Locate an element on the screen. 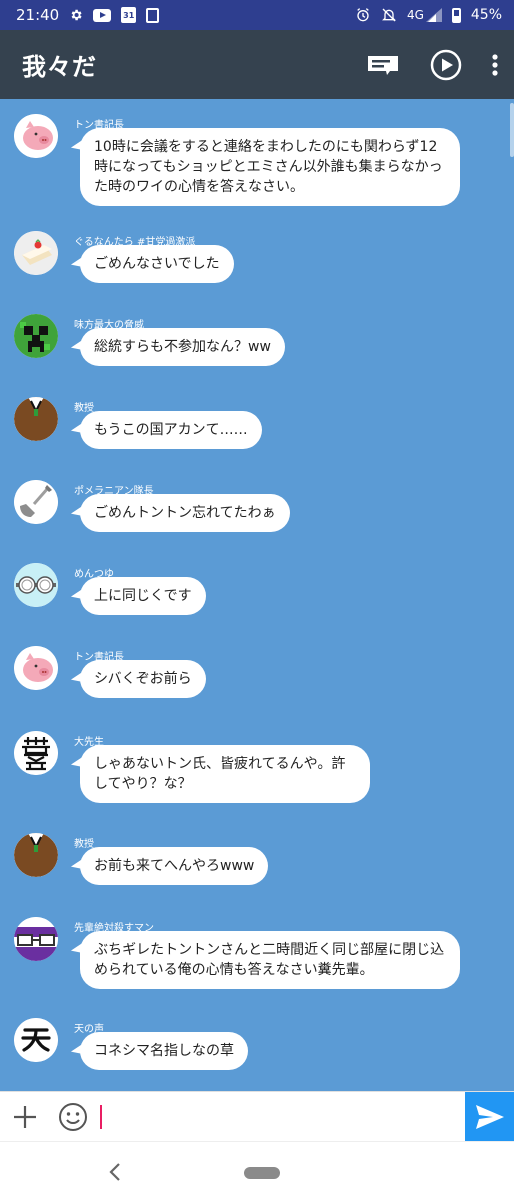 The image size is (514, 1200). page-title: 我々だ is located at coordinates (59, 67).